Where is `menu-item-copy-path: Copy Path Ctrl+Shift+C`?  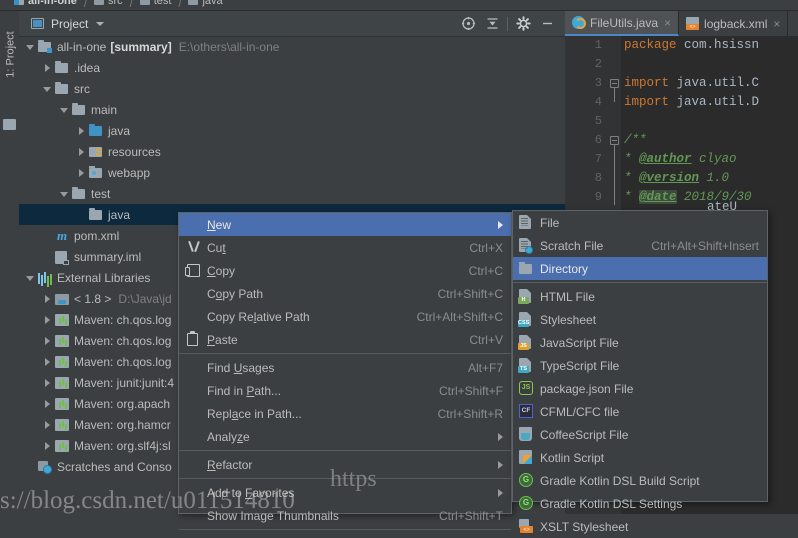 menu-item-copy-path: Copy Path Ctrl+Shift+C is located at coordinates (345, 293).